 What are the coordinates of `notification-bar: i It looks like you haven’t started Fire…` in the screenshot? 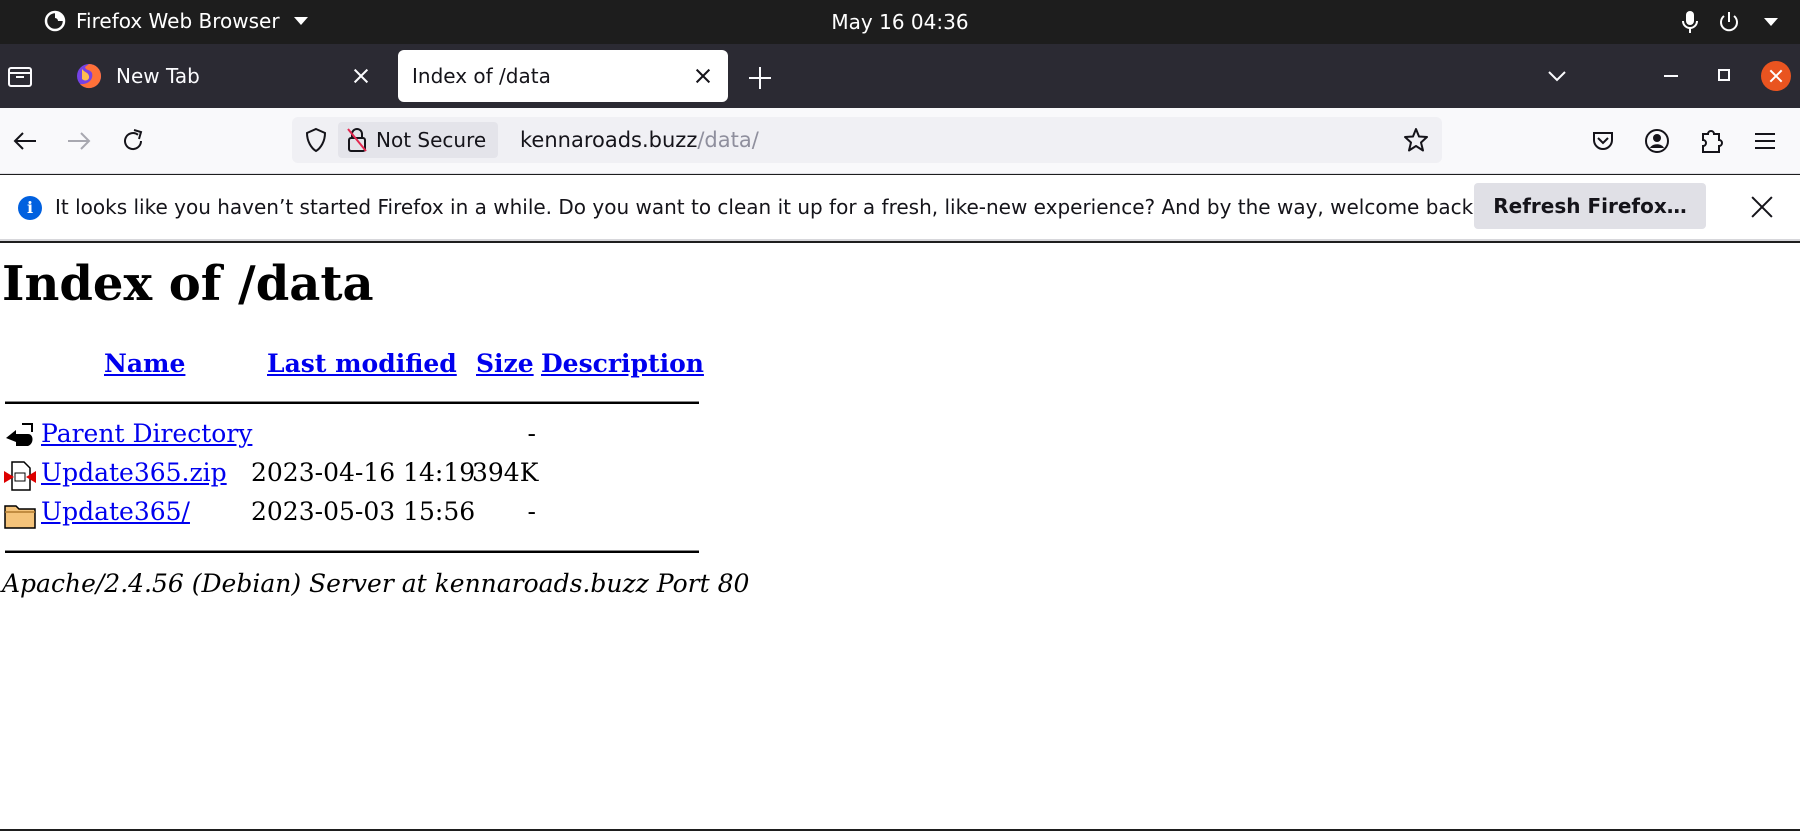 It's located at (900, 208).